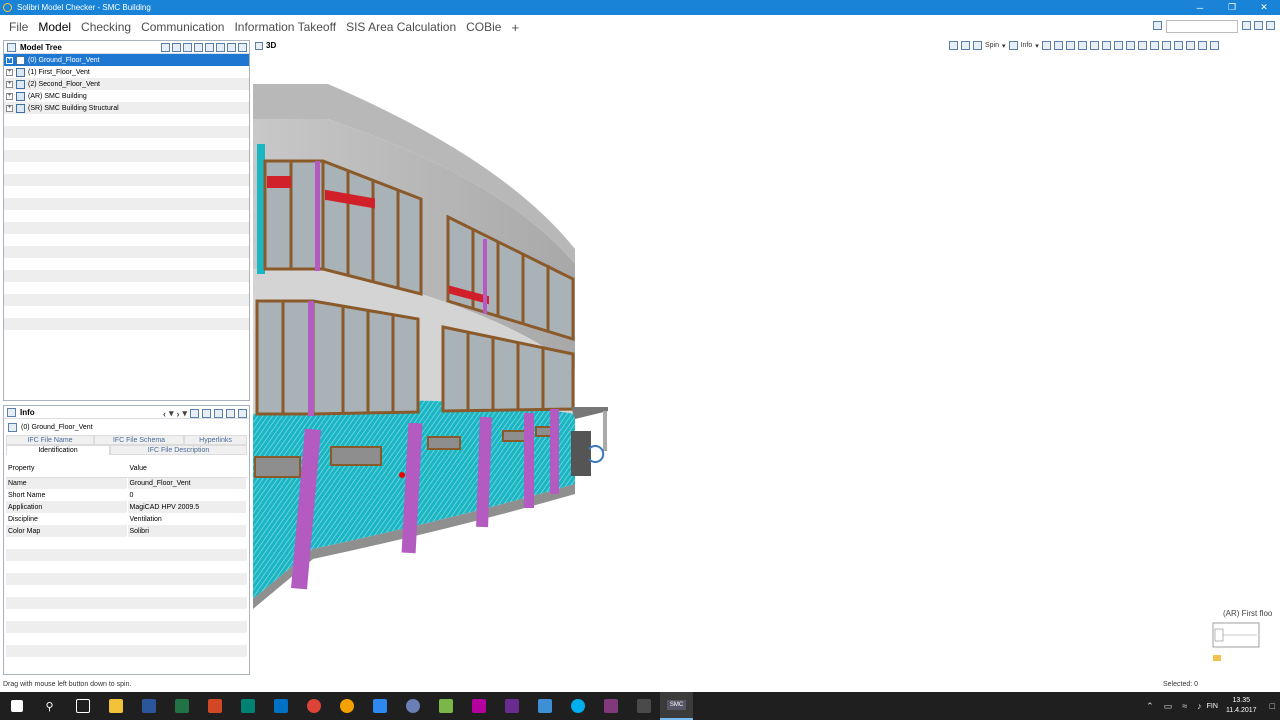  What do you see at coordinates (1150, 706) in the screenshot?
I see `show-hidden-icons: ⌃` at bounding box center [1150, 706].